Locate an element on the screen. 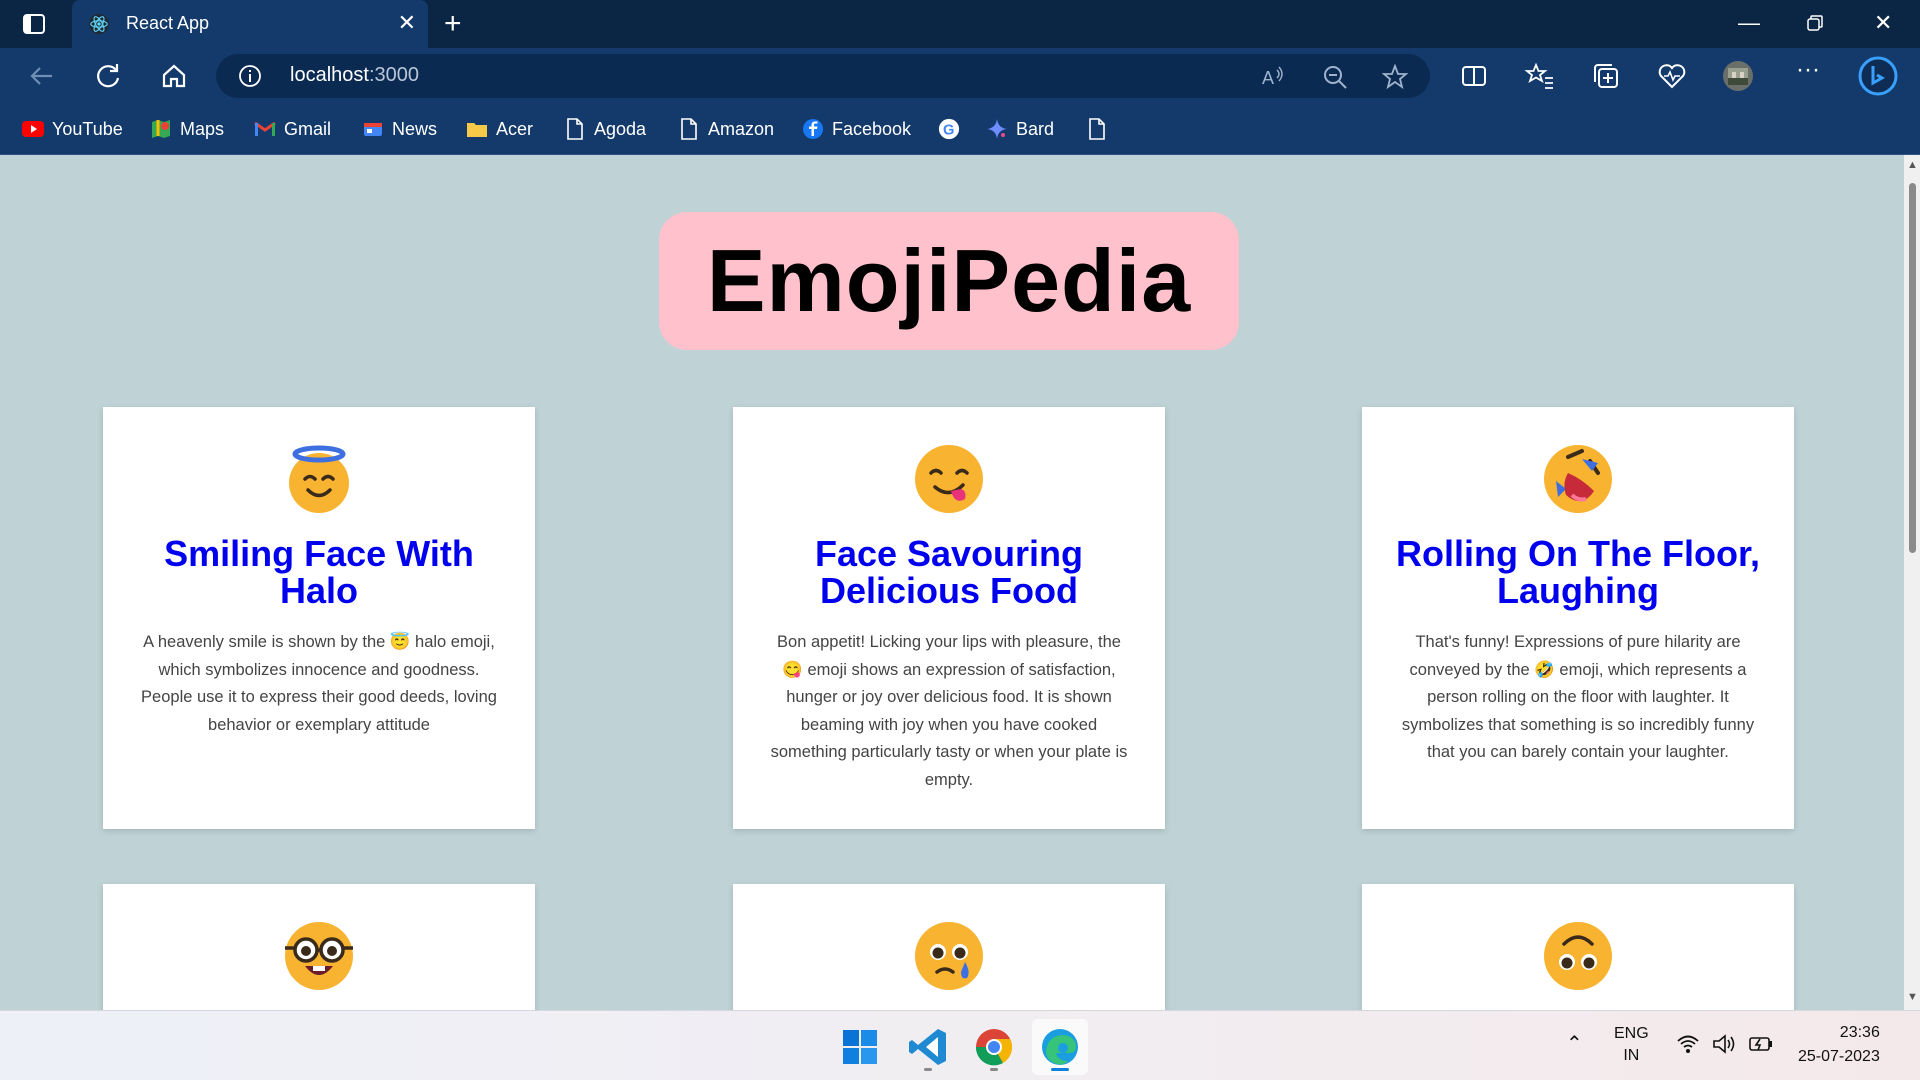  scroll-down-icon: ▼ is located at coordinates (1912, 997).